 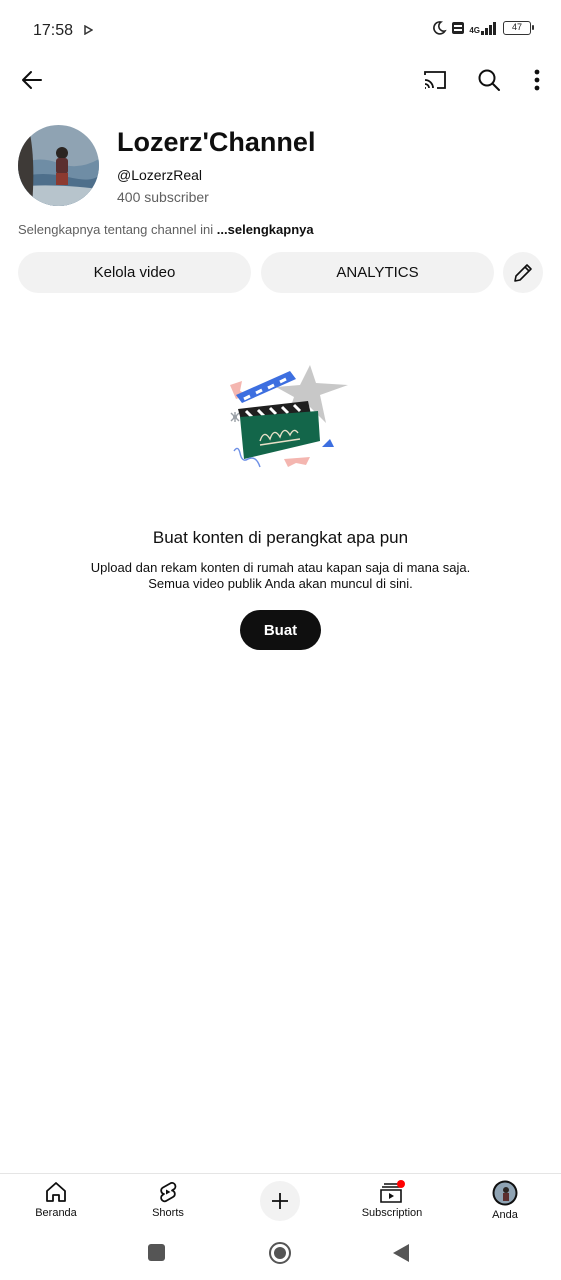 I want to click on analytics-label: ANALYTICS, so click(x=377, y=272).